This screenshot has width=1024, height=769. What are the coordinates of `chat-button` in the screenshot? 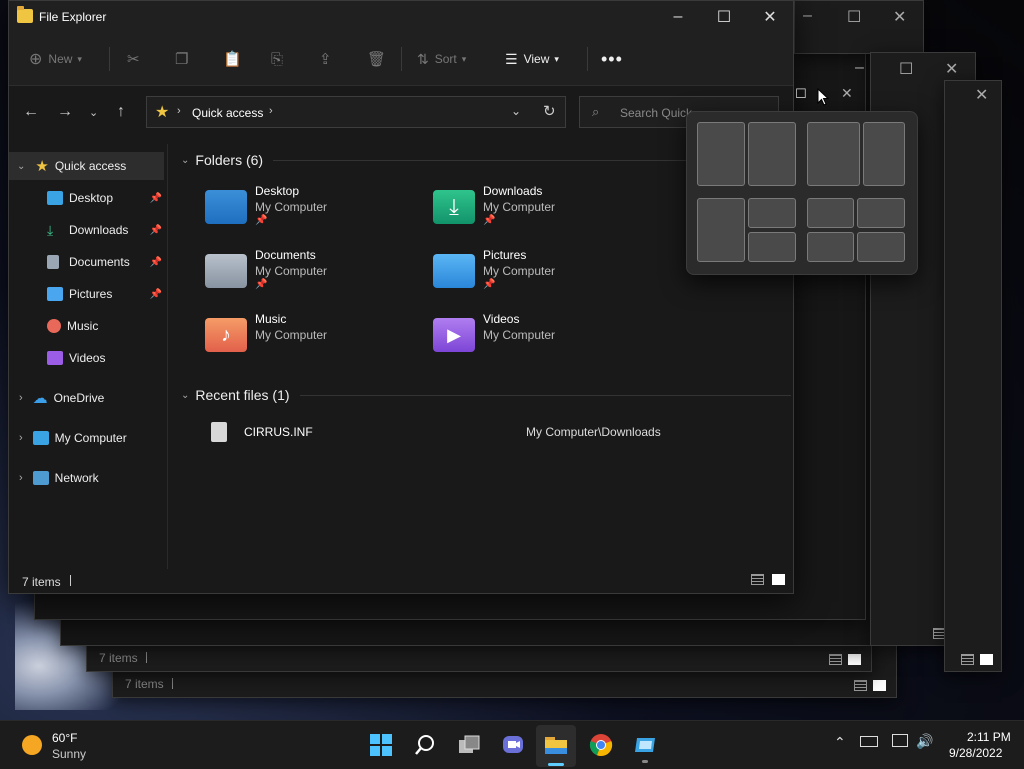 It's located at (513, 745).